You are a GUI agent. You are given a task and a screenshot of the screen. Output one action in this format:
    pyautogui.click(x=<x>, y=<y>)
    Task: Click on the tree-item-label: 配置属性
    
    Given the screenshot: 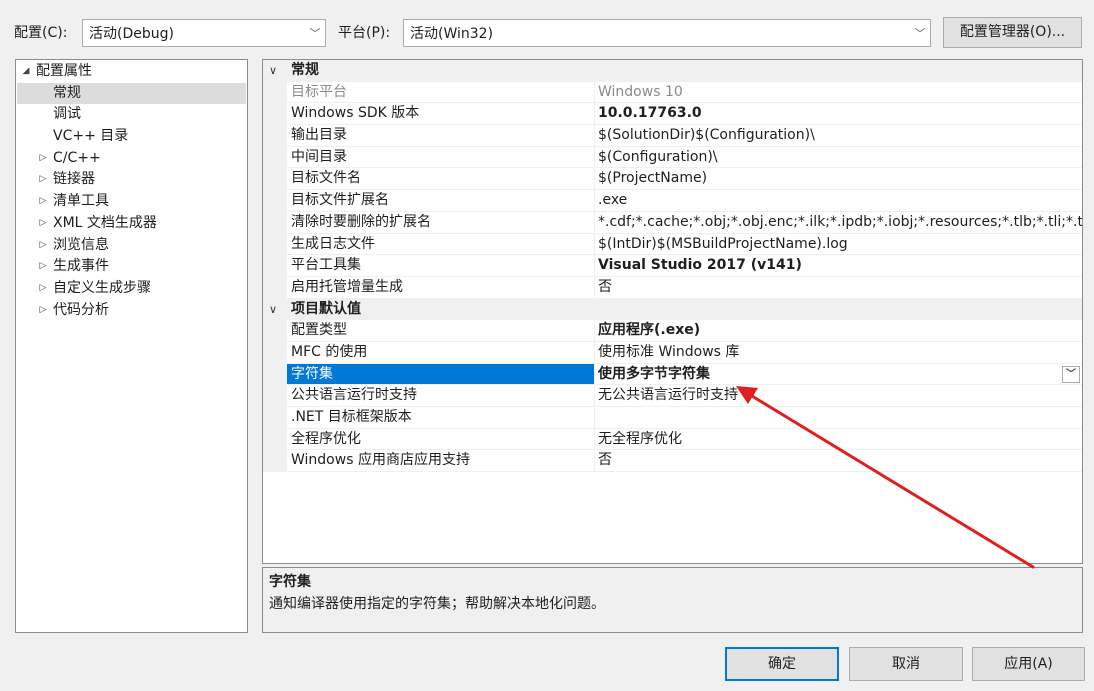 What is the action you would take?
    pyautogui.click(x=64, y=71)
    